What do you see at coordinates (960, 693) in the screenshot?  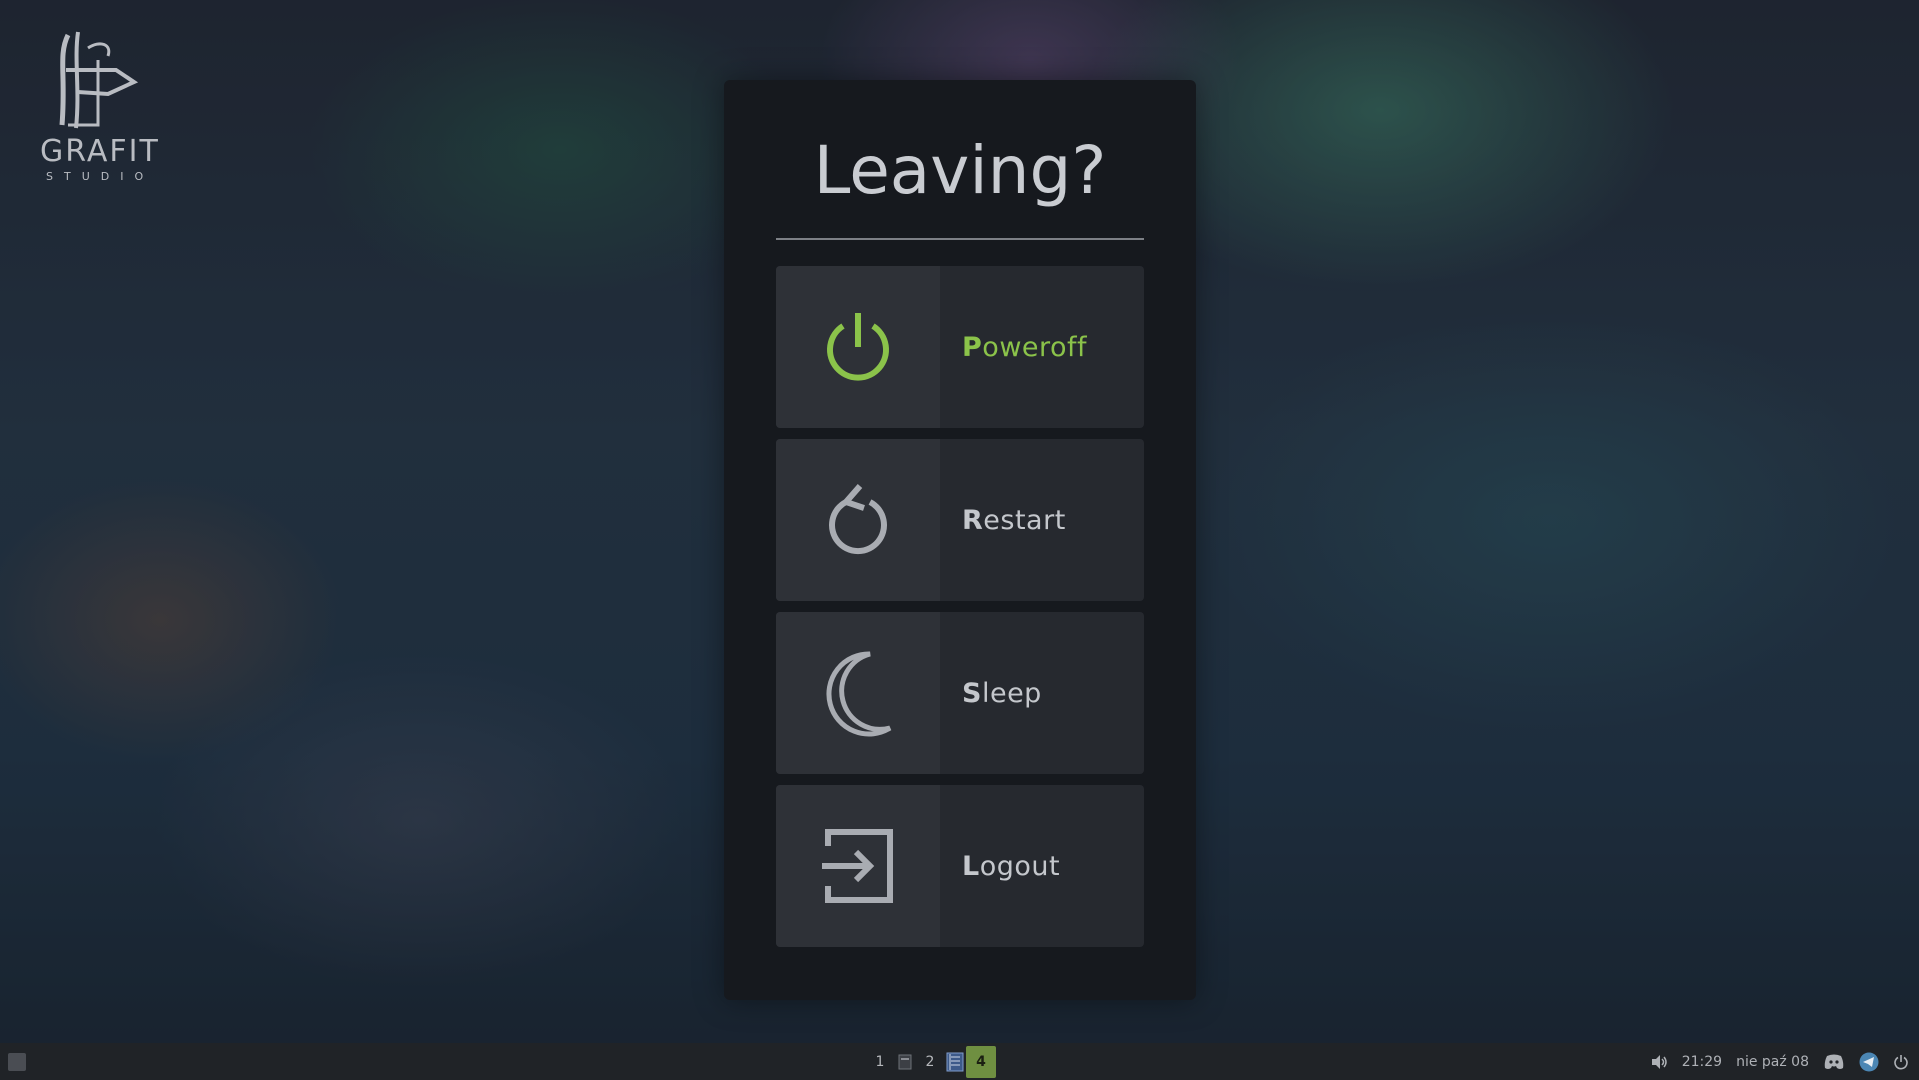 I see `sleep-button: Sleep` at bounding box center [960, 693].